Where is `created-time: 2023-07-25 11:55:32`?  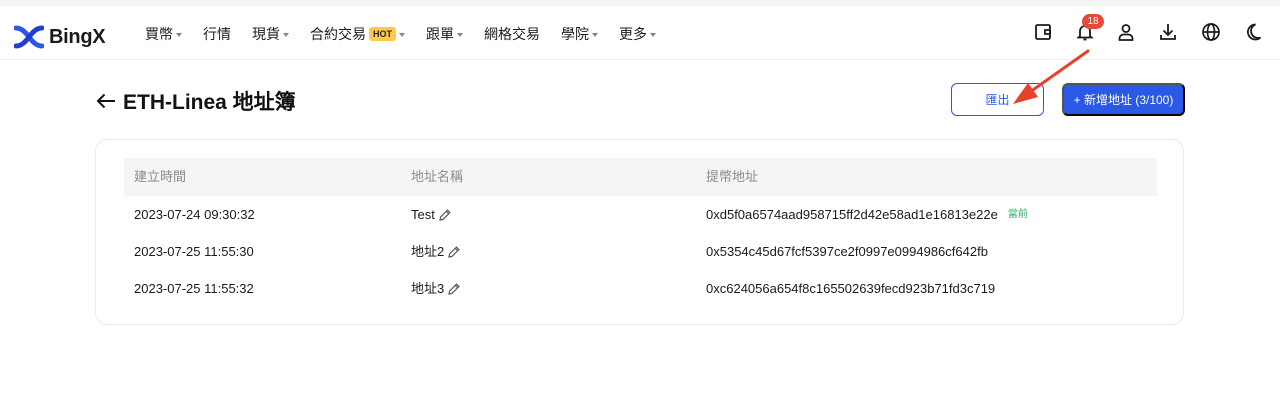 created-time: 2023-07-25 11:55:32 is located at coordinates (194, 288).